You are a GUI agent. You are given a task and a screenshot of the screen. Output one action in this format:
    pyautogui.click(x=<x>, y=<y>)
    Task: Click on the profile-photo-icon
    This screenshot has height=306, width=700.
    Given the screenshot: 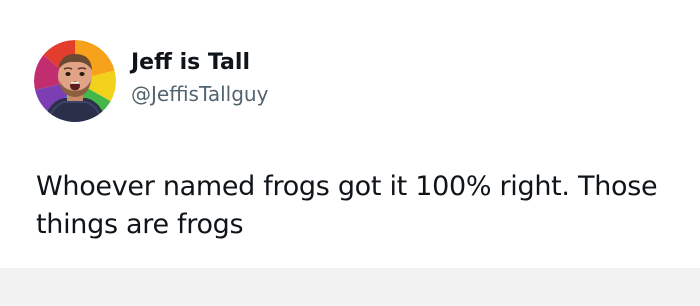 What is the action you would take?
    pyautogui.click(x=75, y=81)
    